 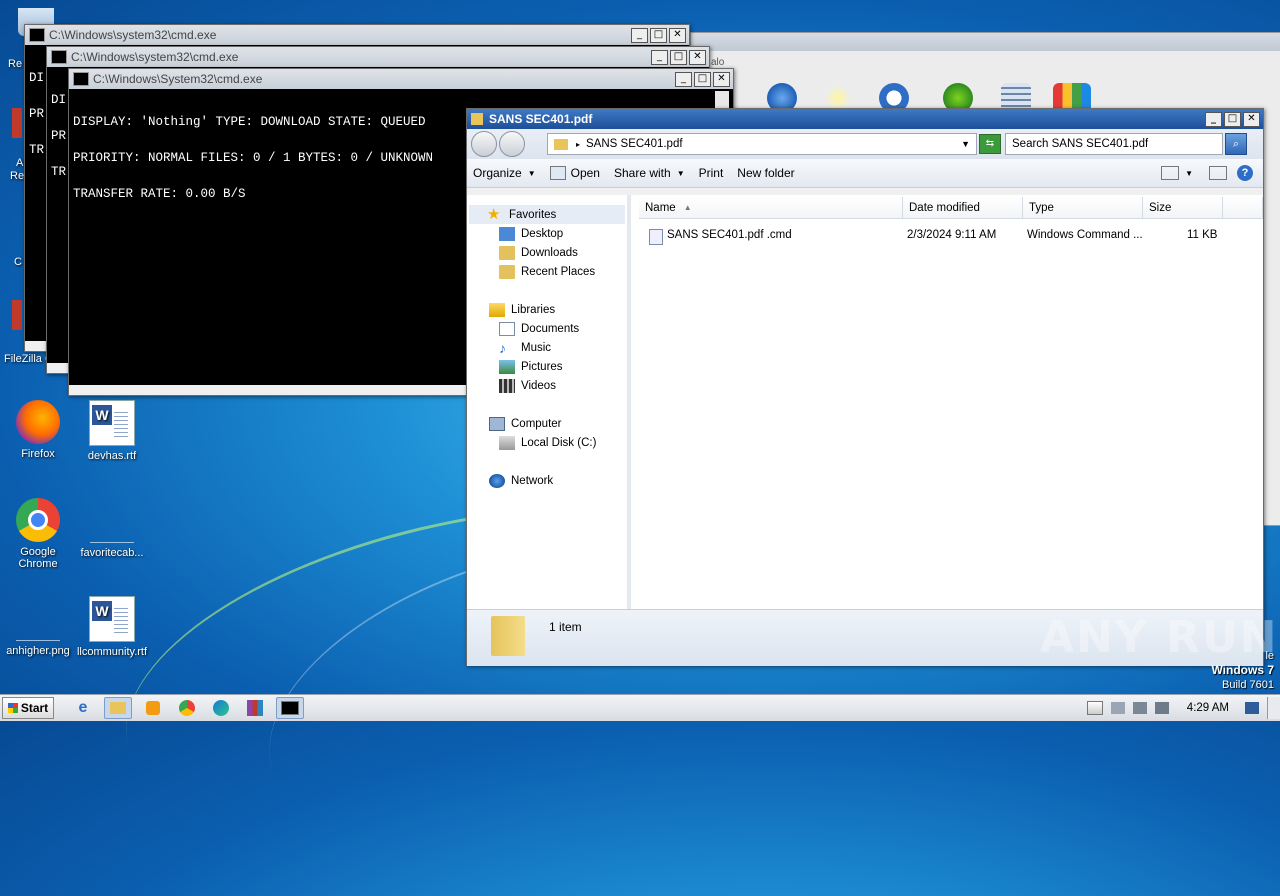 I want to click on cmd-icon, so click(x=81, y=79).